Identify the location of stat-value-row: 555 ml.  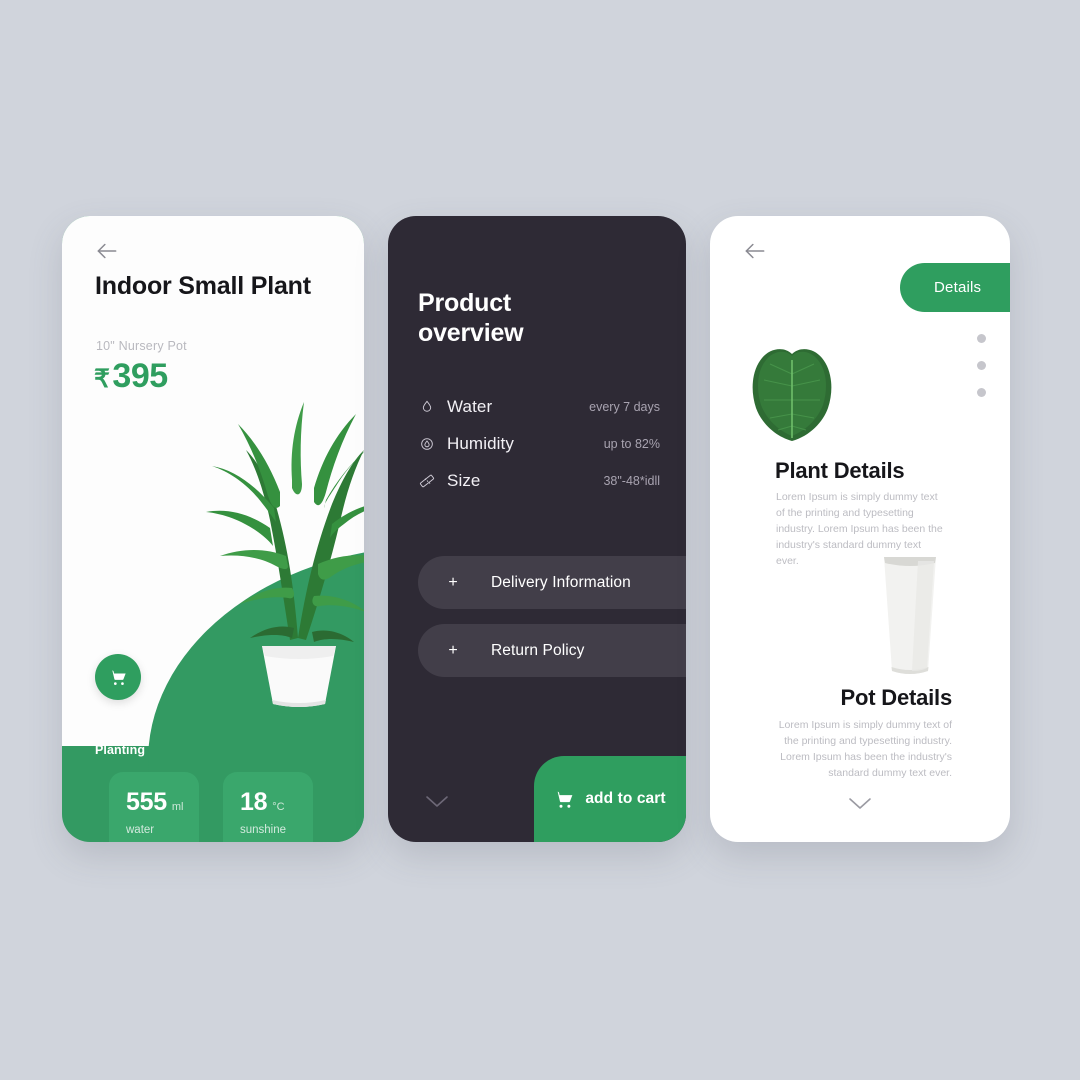
(162, 802).